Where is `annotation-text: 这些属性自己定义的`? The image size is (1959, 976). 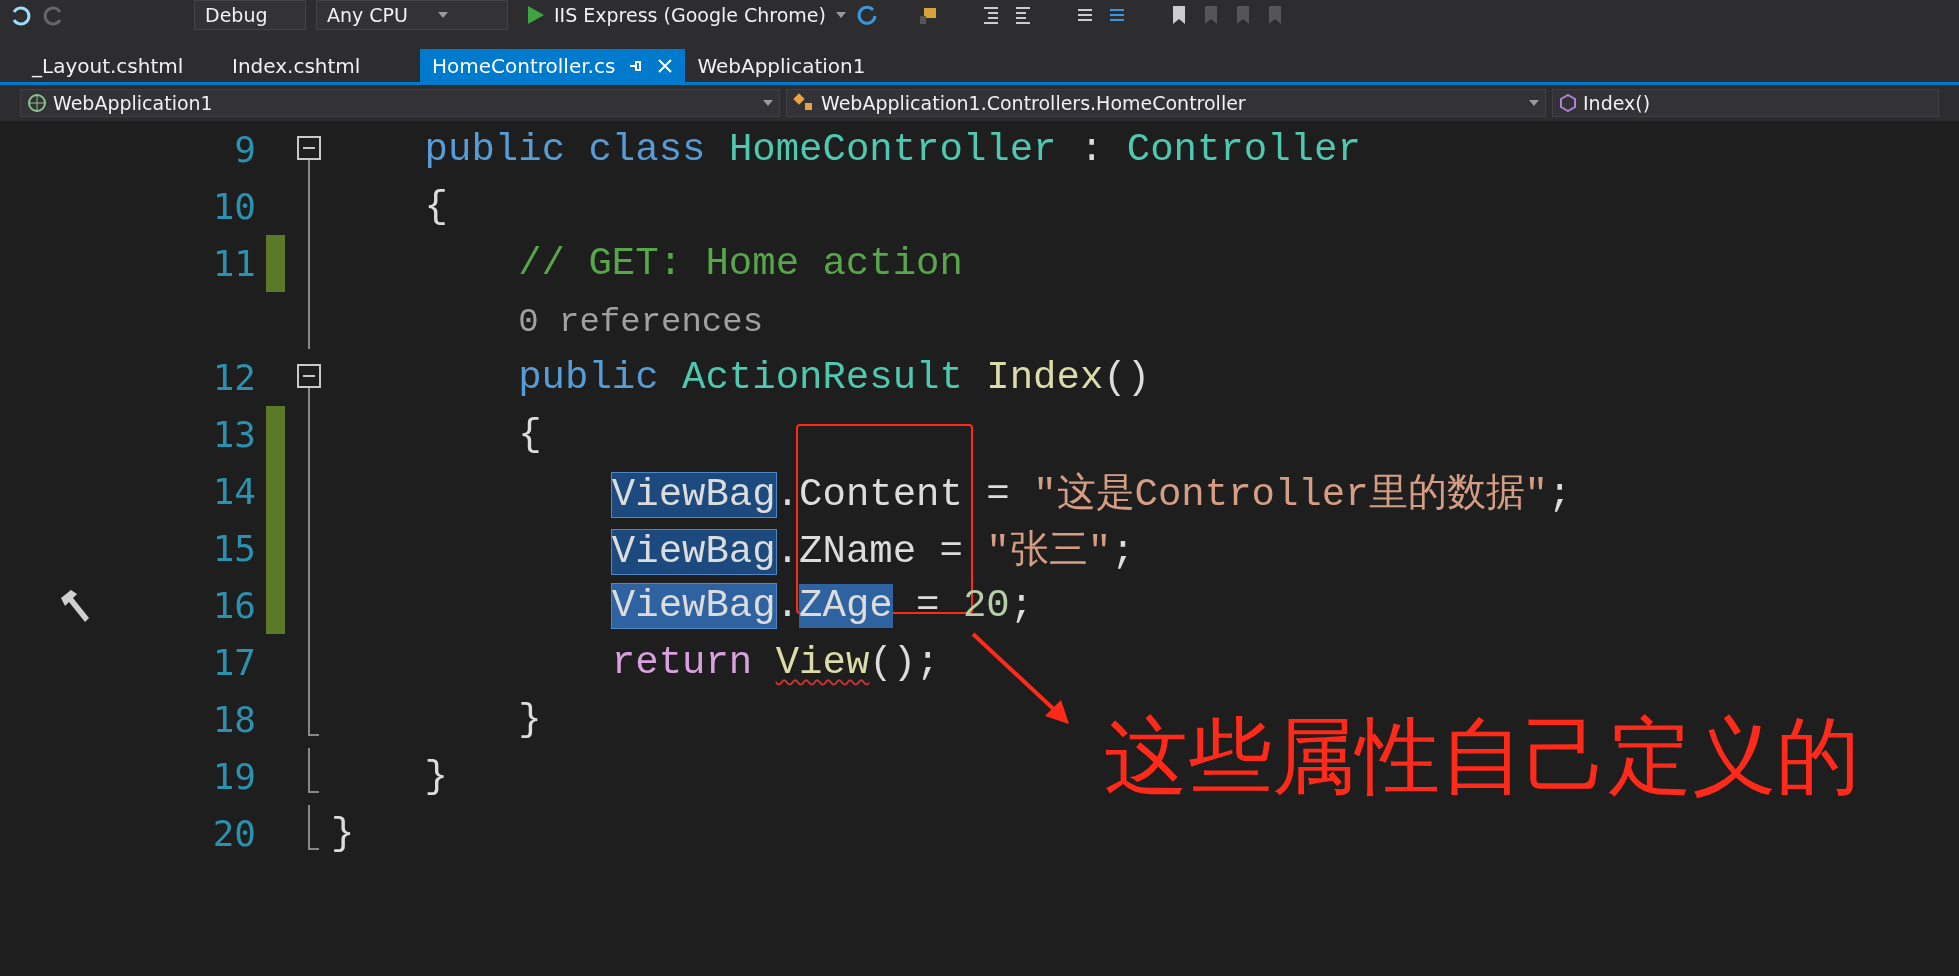
annotation-text: 这些属性自己定义的 is located at coordinates (1482, 756).